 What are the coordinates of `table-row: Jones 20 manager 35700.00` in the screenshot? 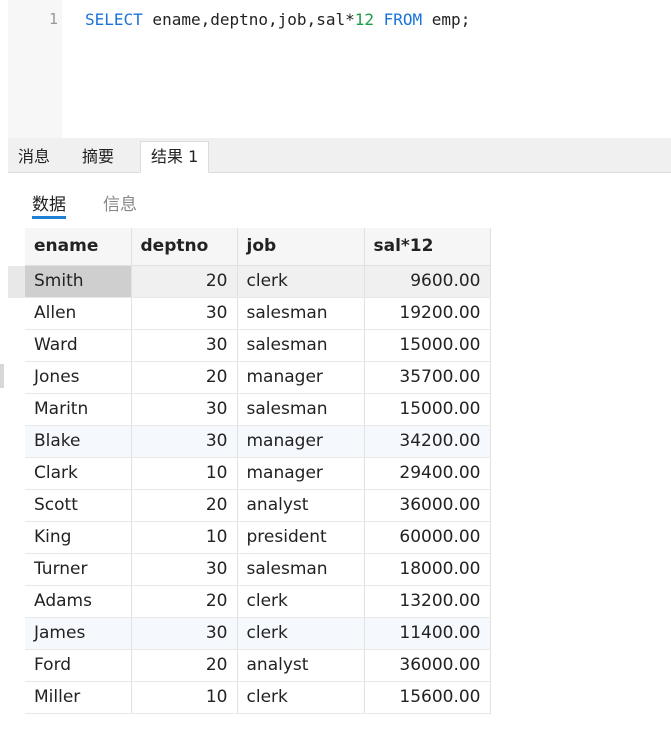 It's located at (258, 377).